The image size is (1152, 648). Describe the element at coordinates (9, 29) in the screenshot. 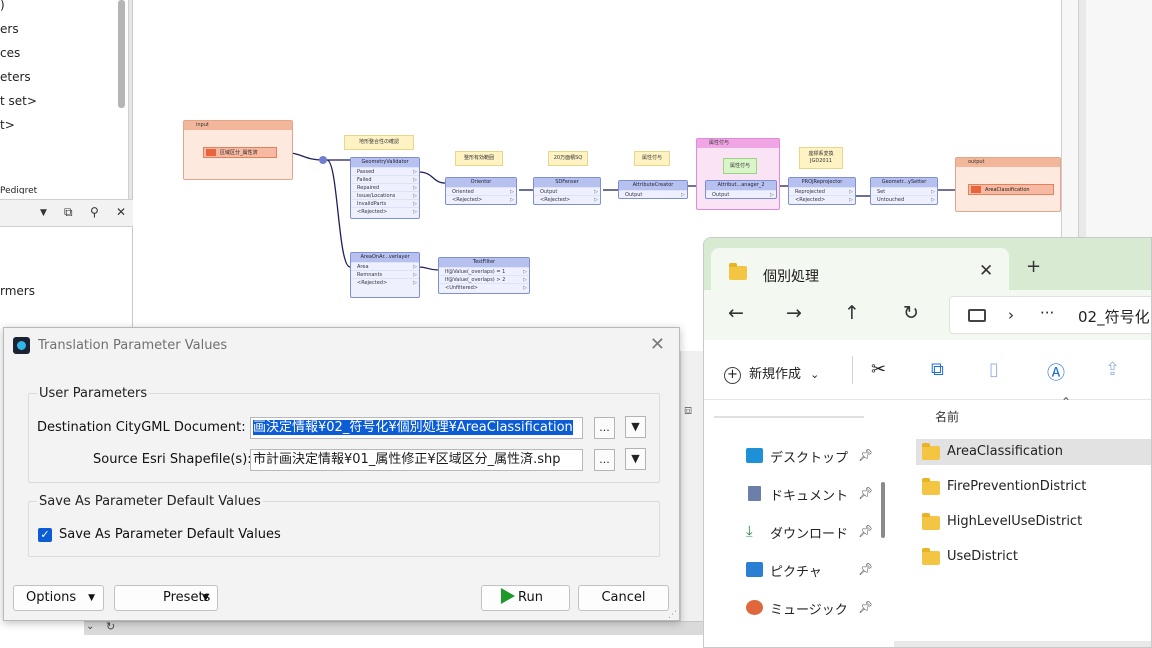

I see `tree-item: ers` at that location.